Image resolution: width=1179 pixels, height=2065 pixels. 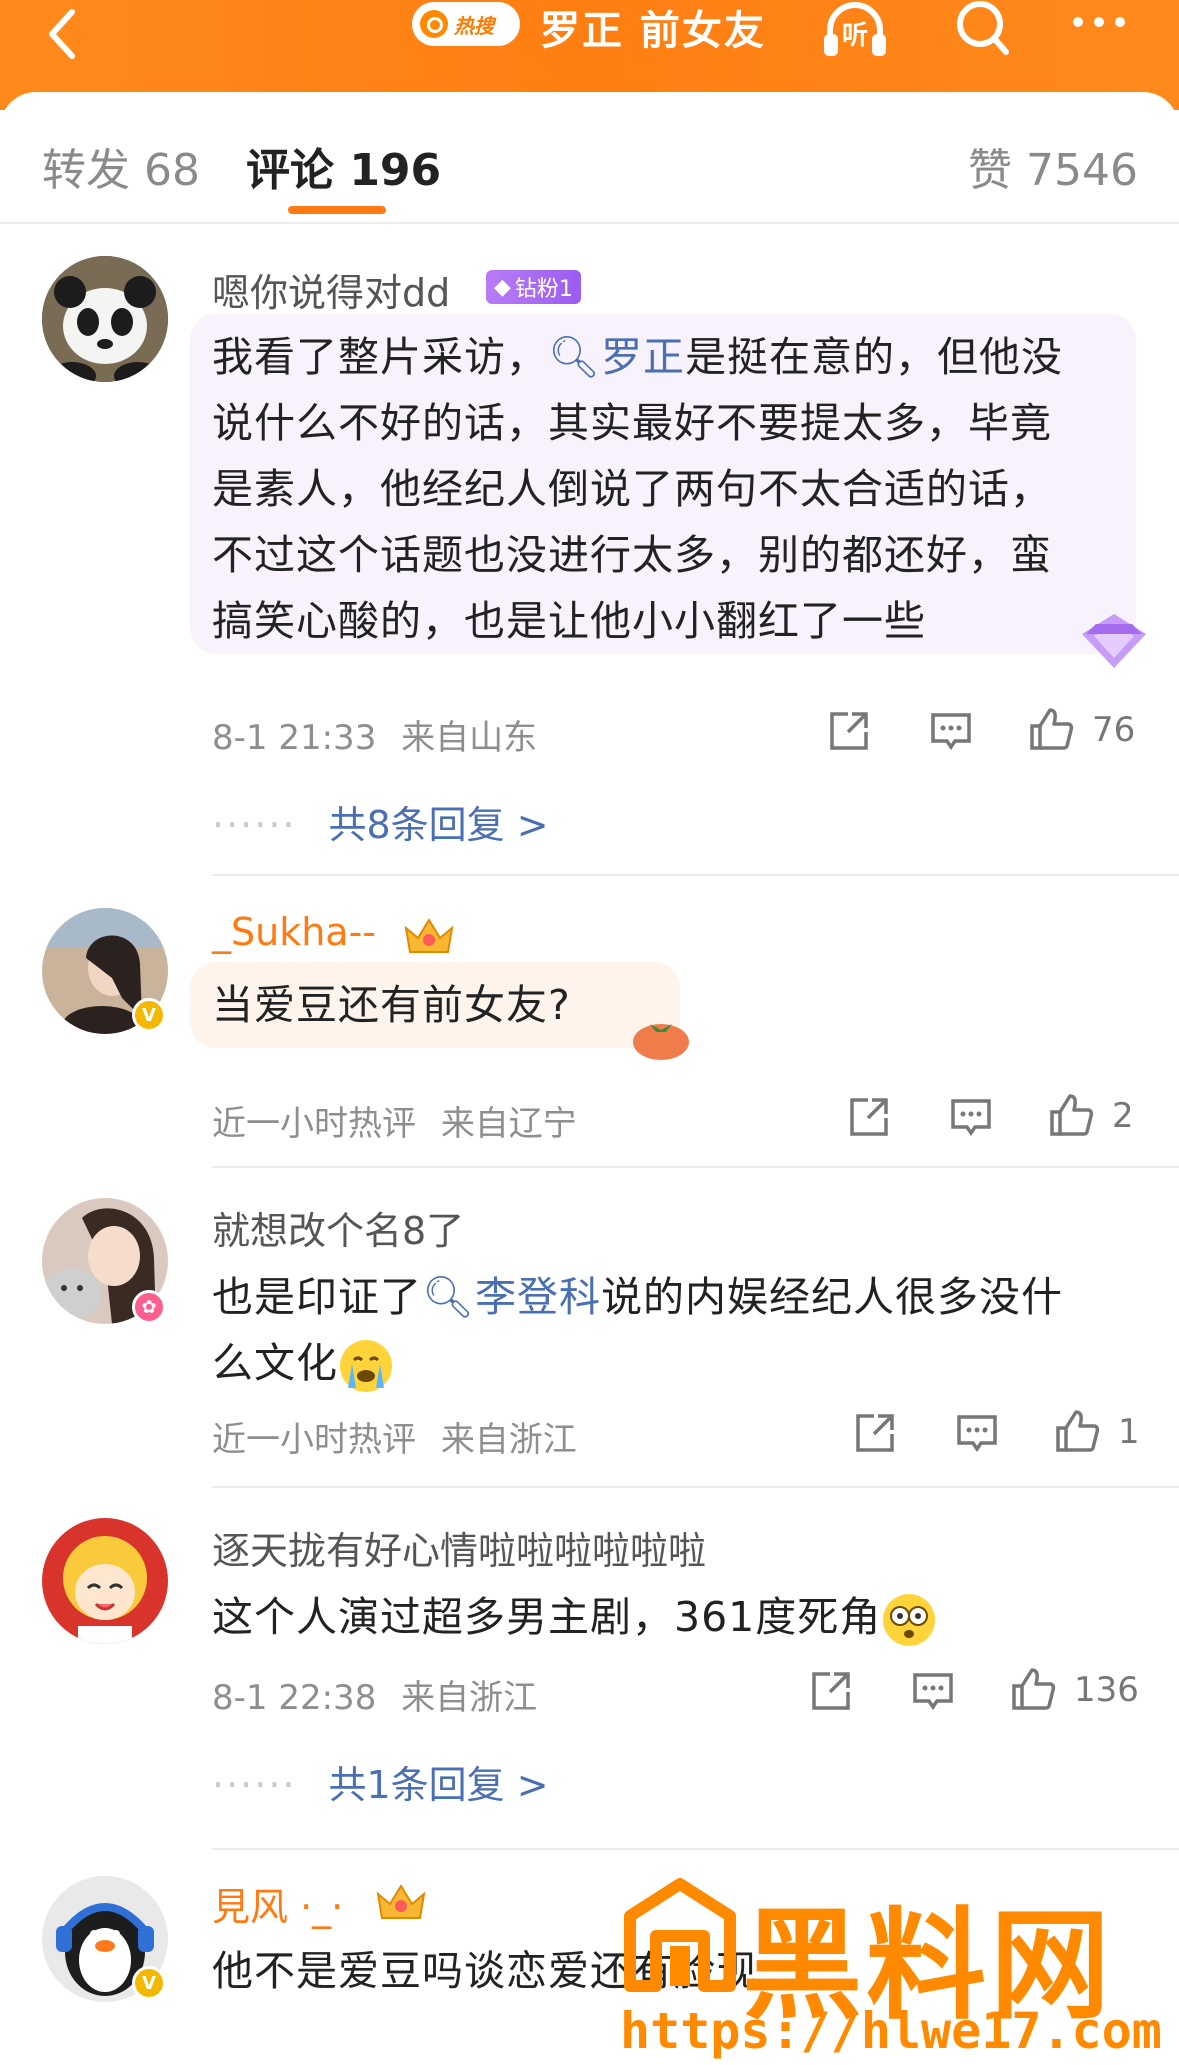 I want to click on crying-emoji-icon, so click(x=366, y=1366).